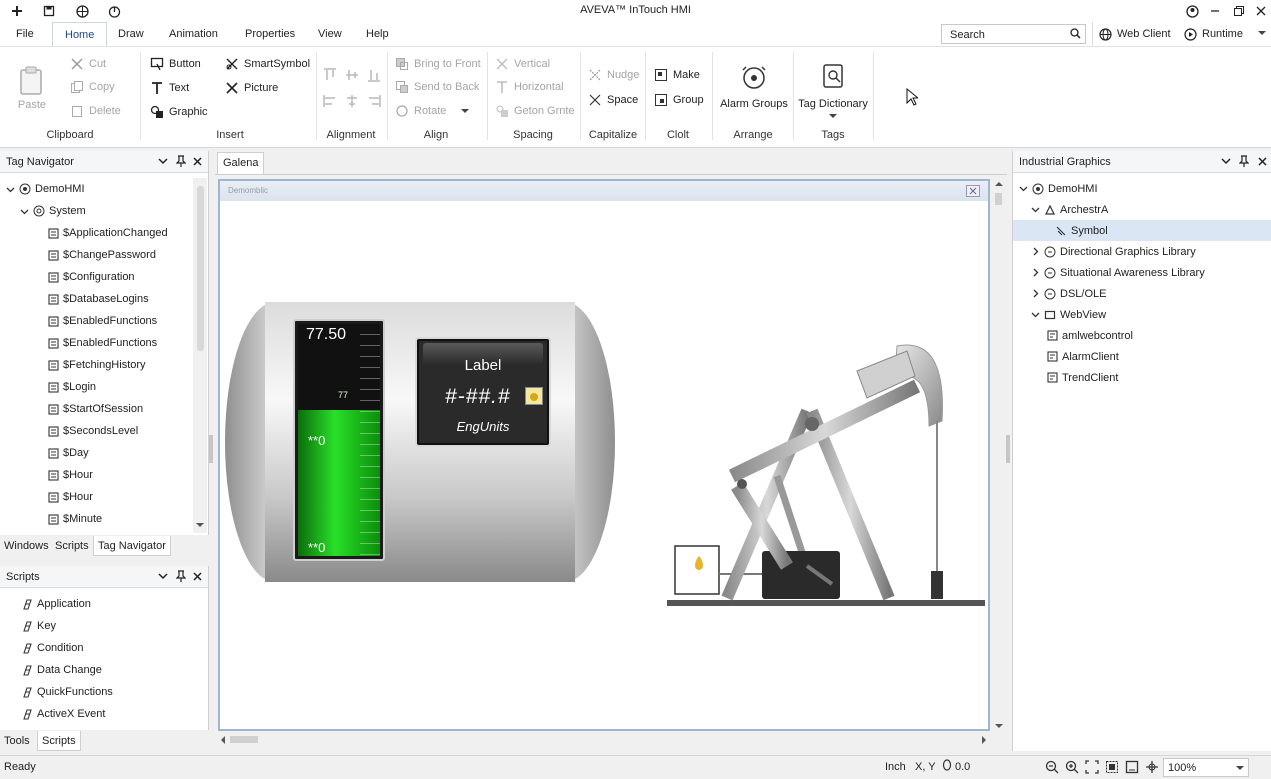 This screenshot has height=779, width=1271. Describe the element at coordinates (1152, 767) in the screenshot. I see `pan-icon` at that location.